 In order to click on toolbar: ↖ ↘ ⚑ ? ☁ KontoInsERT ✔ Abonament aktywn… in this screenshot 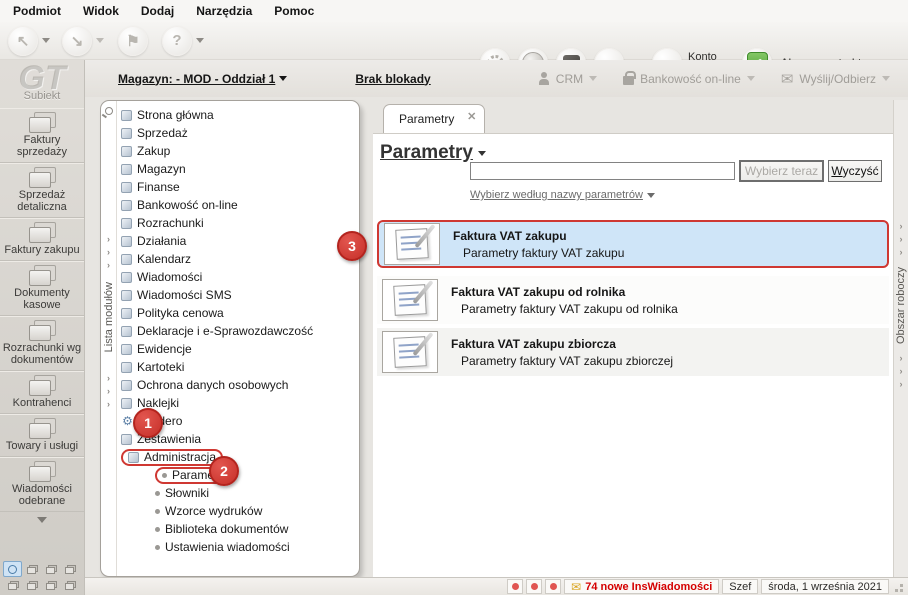, I will do `click(454, 50)`.